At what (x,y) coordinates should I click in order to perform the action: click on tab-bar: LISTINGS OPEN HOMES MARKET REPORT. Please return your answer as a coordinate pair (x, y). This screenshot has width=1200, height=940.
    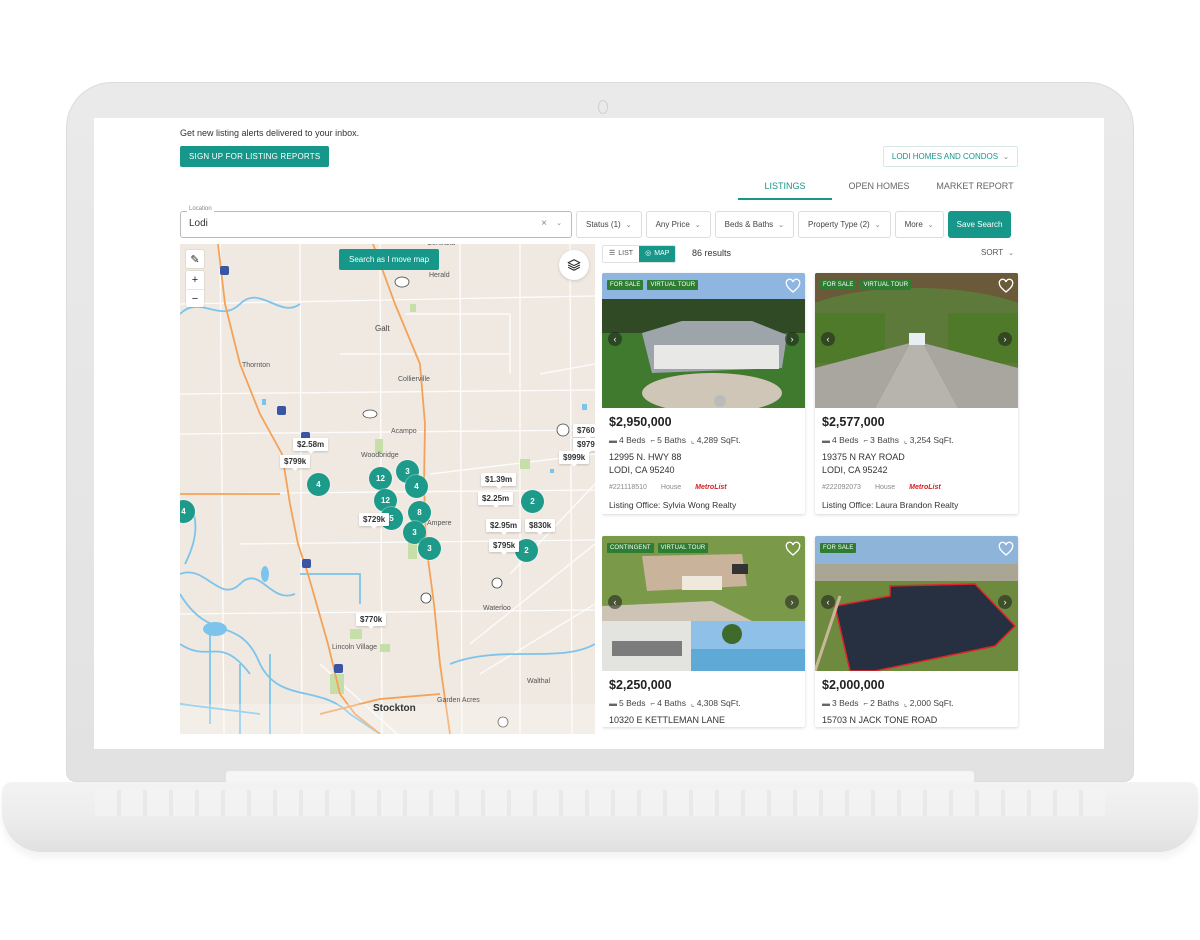
    Looking at the image, I should click on (878, 188).